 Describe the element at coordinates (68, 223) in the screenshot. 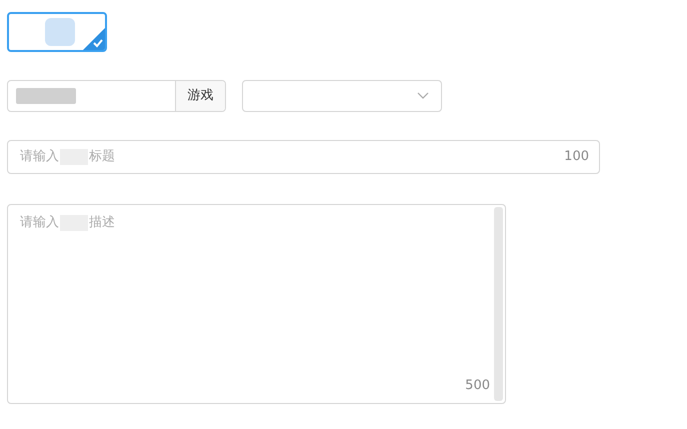

I see `placeholder-text: 请输入 描述` at that location.